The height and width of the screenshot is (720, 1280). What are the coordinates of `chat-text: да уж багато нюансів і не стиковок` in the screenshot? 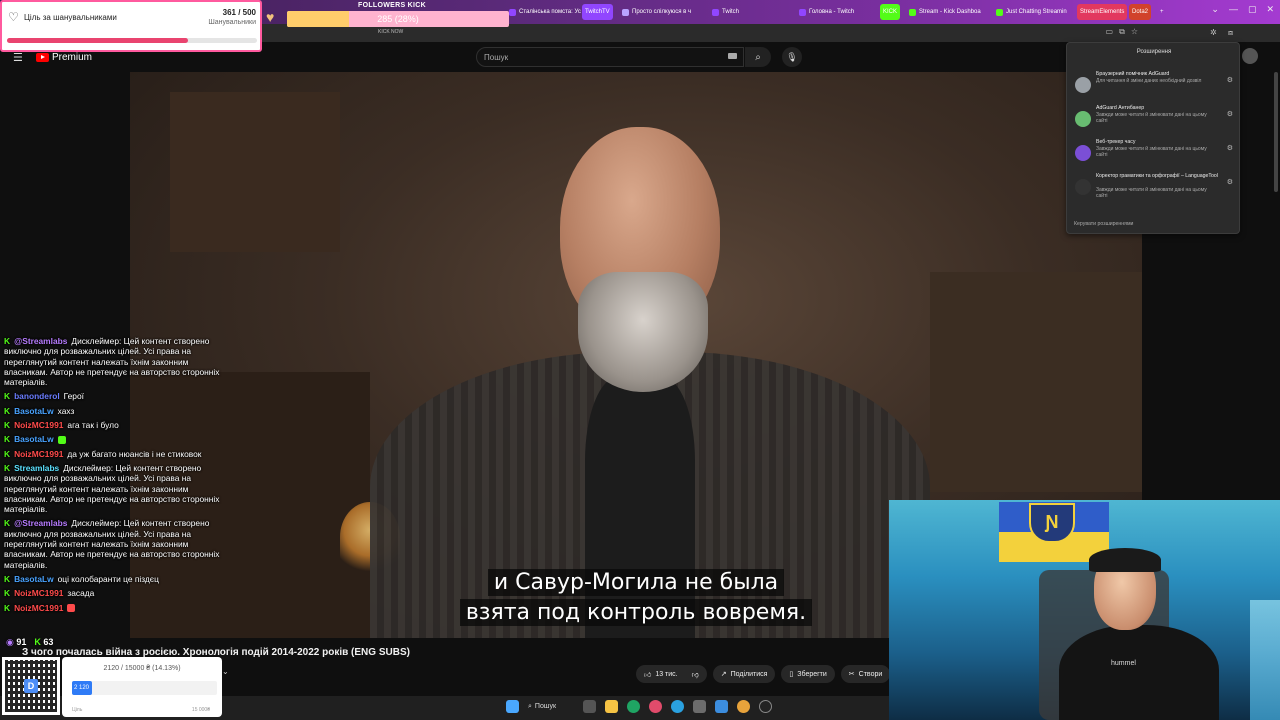 It's located at (134, 453).